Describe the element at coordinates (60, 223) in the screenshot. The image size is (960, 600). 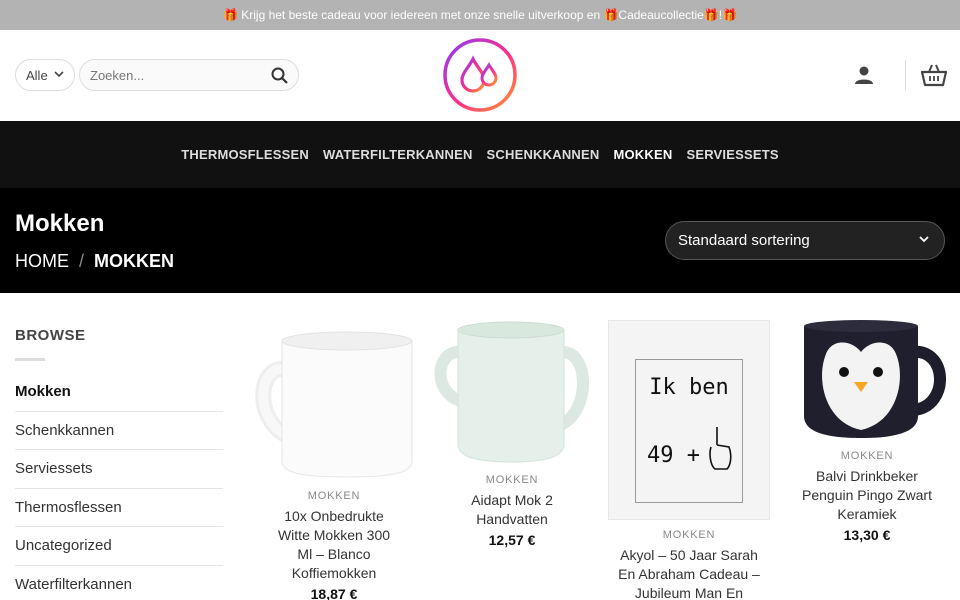
I see `page-title: Mokken` at that location.